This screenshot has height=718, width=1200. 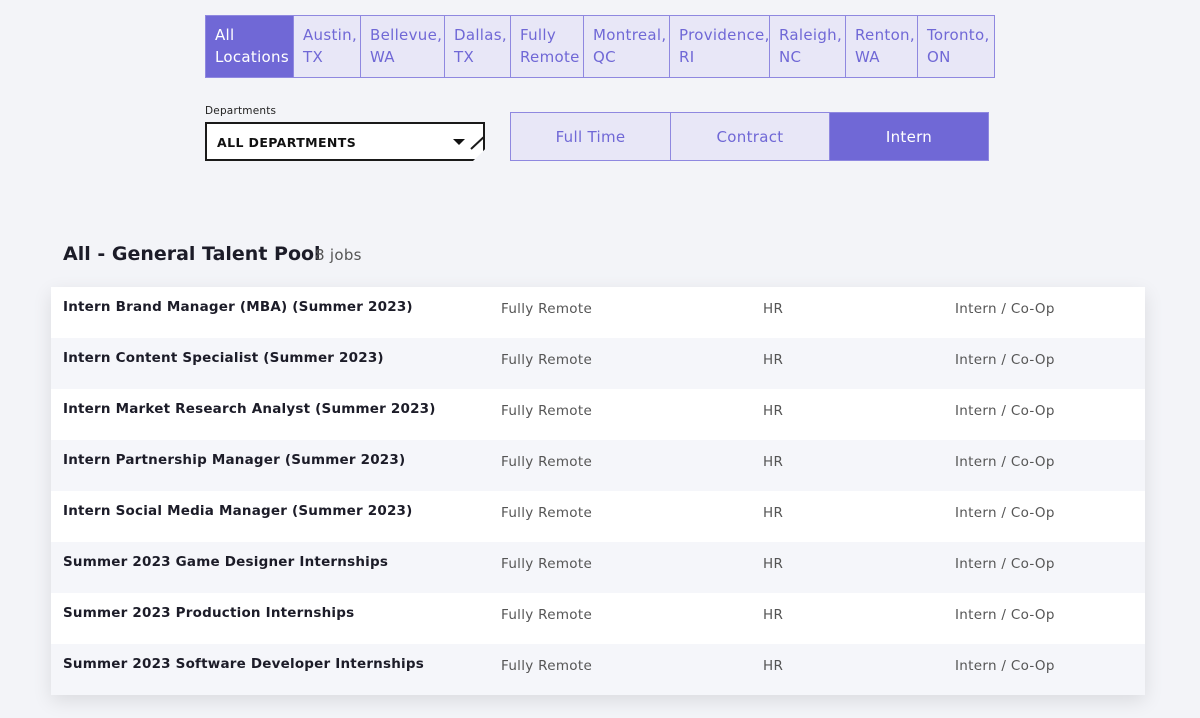 I want to click on job-type-intern-button: Intern, so click(x=908, y=136).